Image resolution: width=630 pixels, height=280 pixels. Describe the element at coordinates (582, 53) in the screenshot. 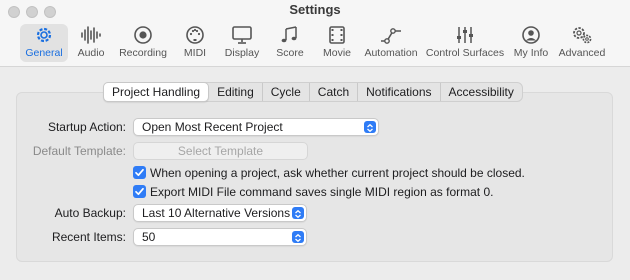

I see `toolbar-label: Advanced` at that location.